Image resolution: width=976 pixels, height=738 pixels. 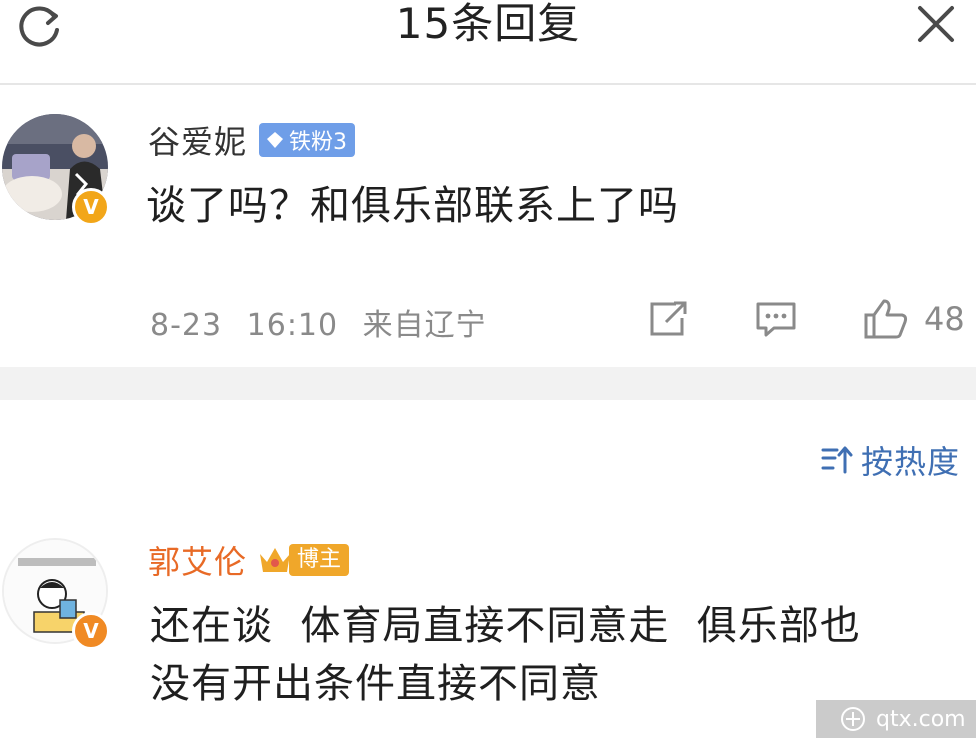 What do you see at coordinates (853, 719) in the screenshot?
I see `watermark-logo-icon` at bounding box center [853, 719].